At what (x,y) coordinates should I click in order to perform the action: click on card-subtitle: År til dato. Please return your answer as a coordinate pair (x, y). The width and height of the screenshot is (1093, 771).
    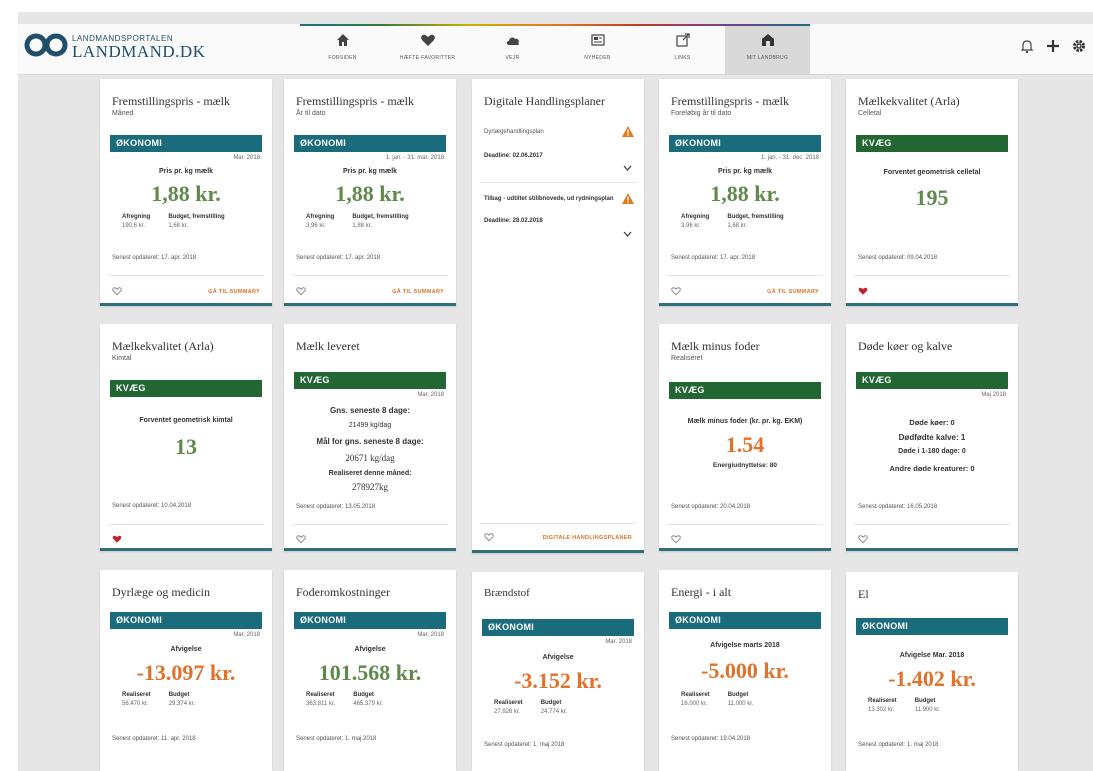
    Looking at the image, I should click on (311, 113).